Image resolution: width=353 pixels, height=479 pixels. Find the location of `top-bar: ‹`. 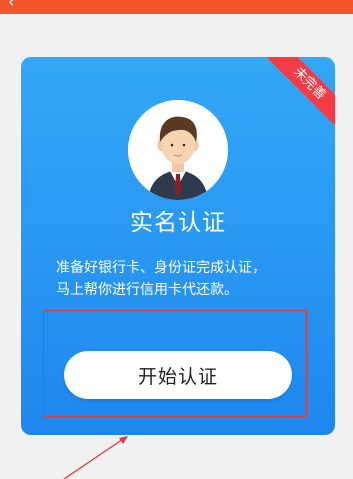

top-bar: ‹ is located at coordinates (176, 7).